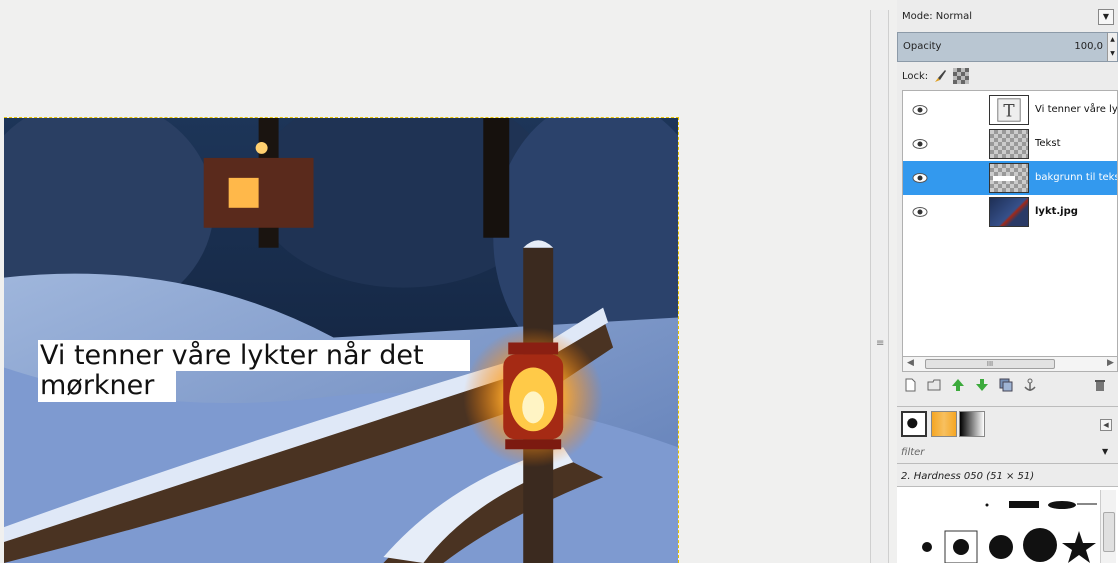 The width and height of the screenshot is (1118, 563). What do you see at coordinates (934, 385) in the screenshot?
I see `new-layer-group-icon` at bounding box center [934, 385].